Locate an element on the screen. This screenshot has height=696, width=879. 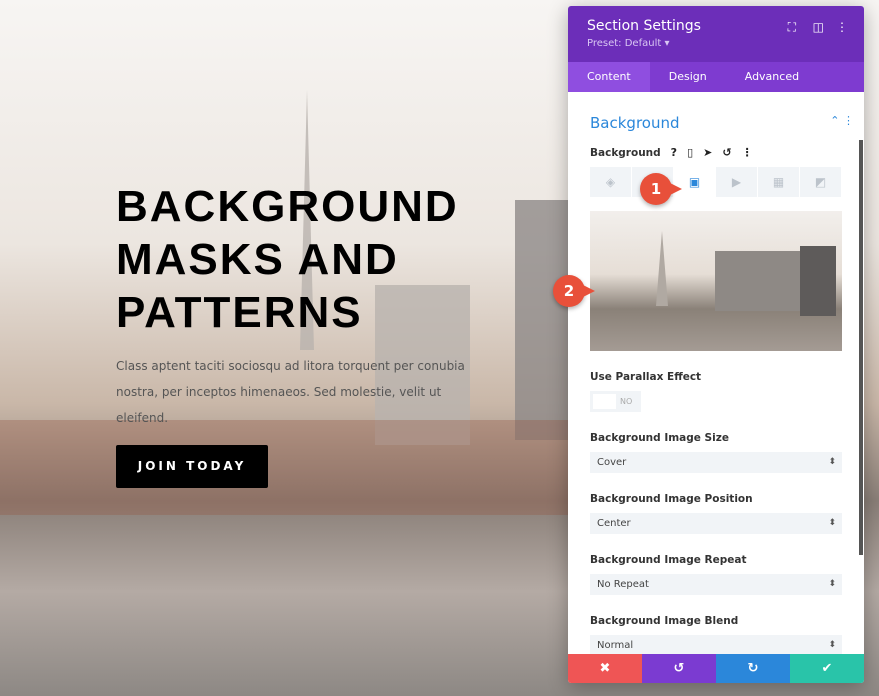
image-repeat-select: No Repeat is located at coordinates (716, 584).